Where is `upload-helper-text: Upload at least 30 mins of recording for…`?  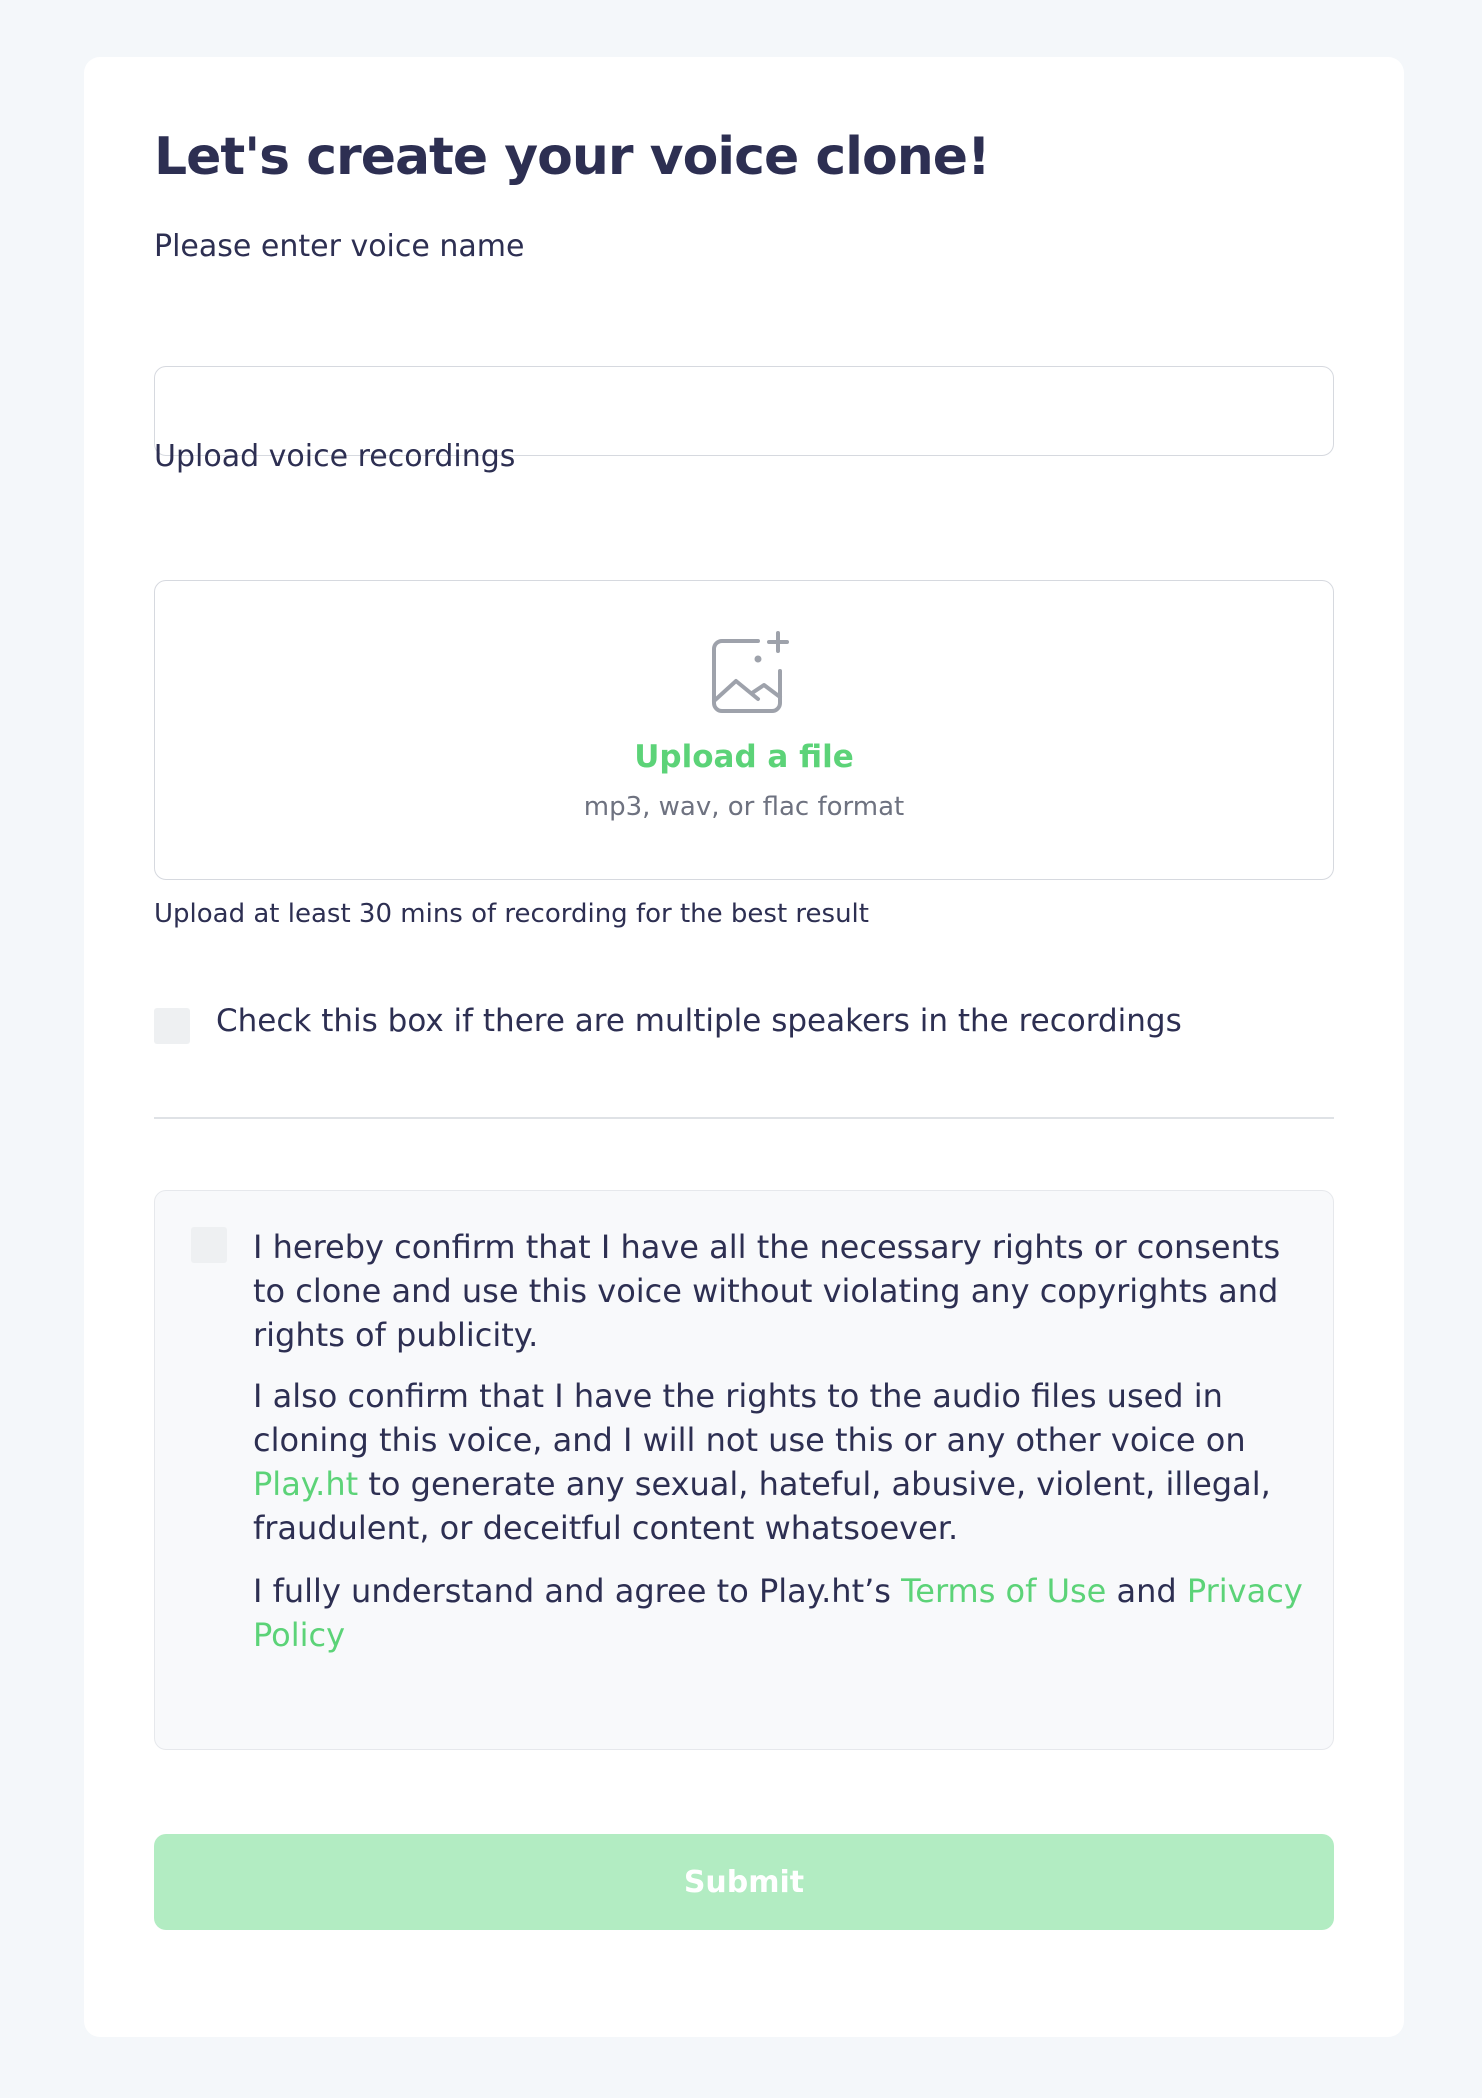
upload-helper-text: Upload at least 30 mins of recording for… is located at coordinates (511, 914).